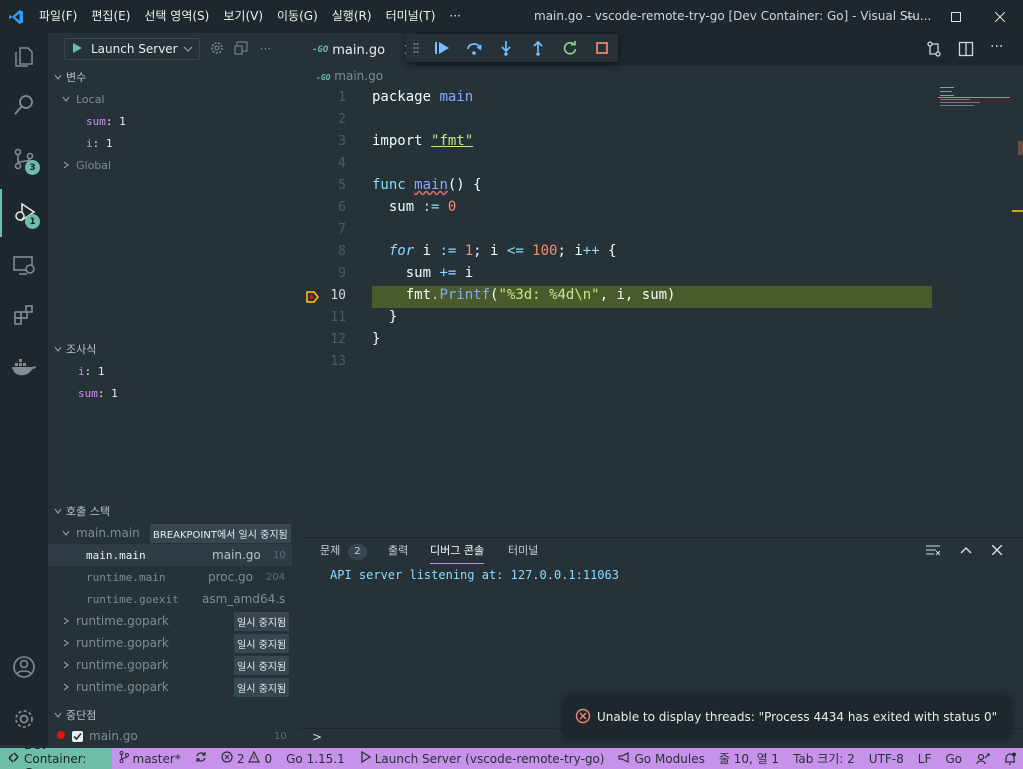  What do you see at coordinates (953, 759) in the screenshot?
I see `language-mode: Go` at bounding box center [953, 759].